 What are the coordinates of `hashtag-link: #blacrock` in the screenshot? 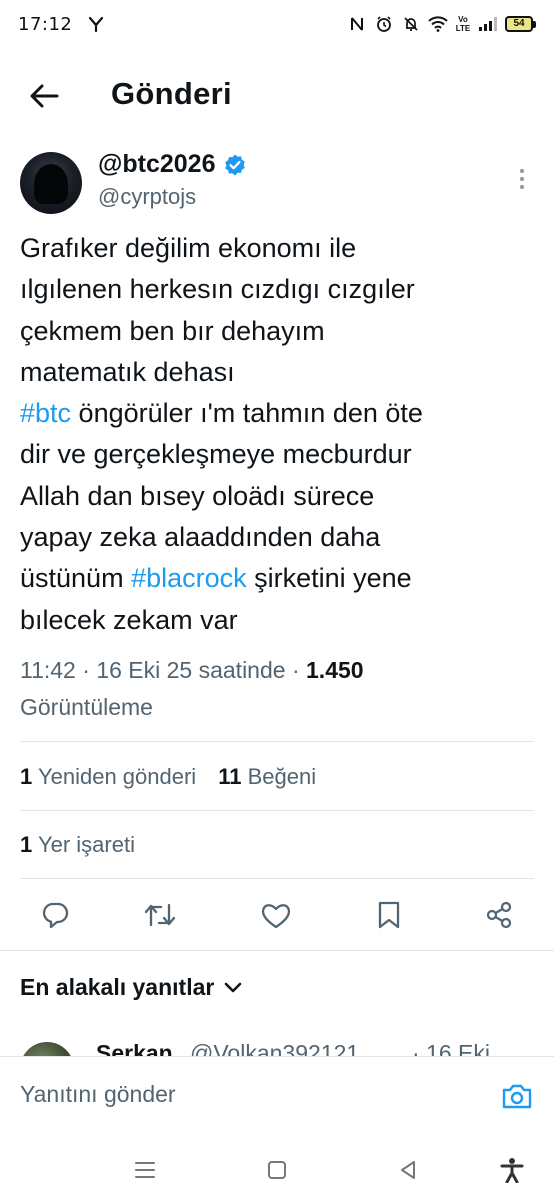 It's located at (189, 578).